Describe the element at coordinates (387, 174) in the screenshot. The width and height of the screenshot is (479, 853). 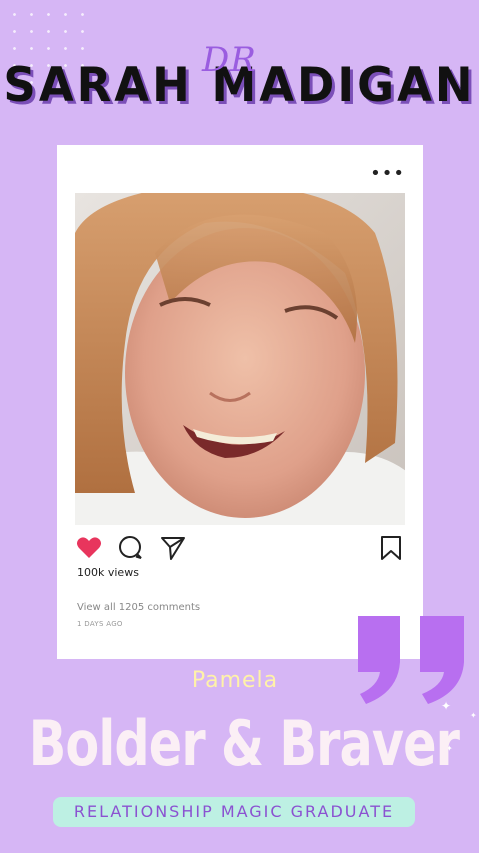
I see `more-horizontal-icon: •••` at that location.